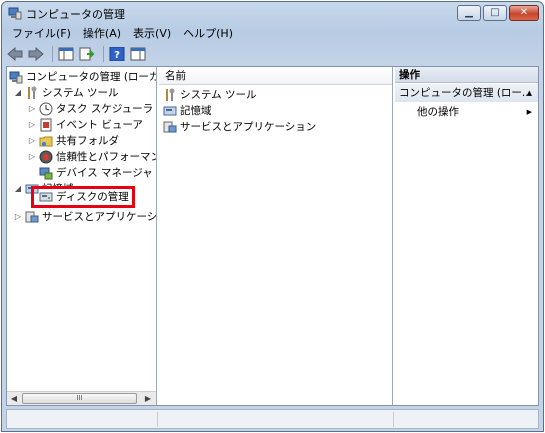 The height and width of the screenshot is (433, 545). What do you see at coordinates (80, 93) in the screenshot?
I see `tree-item-label: システム ツール` at bounding box center [80, 93].